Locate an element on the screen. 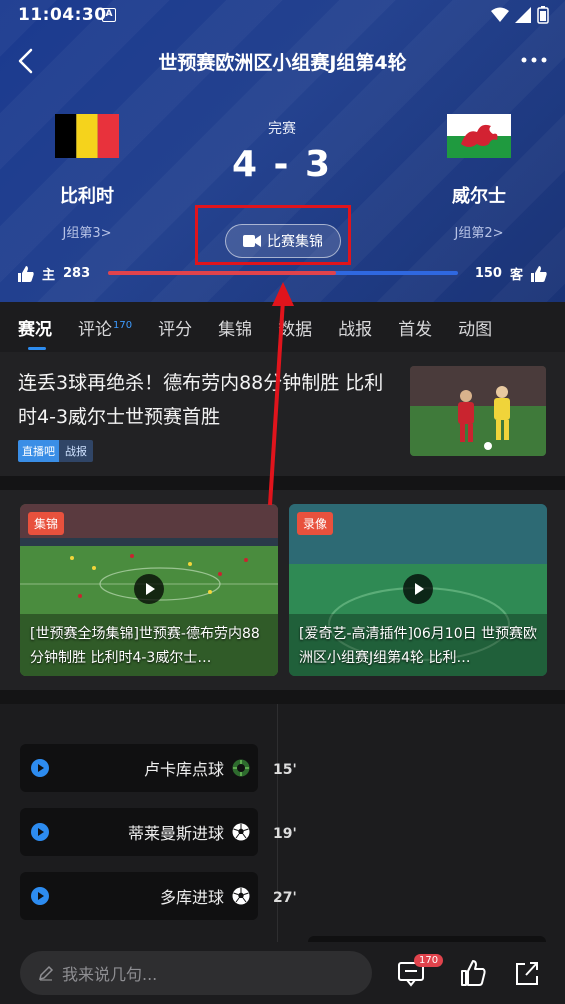 Image resolution: width=565 pixels, height=1004 pixels. away-team-name: 威尔士 is located at coordinates (479, 196).